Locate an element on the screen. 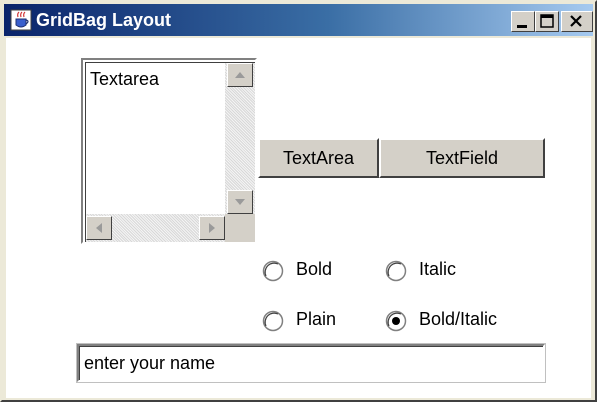  scroll-right-button is located at coordinates (212, 228).